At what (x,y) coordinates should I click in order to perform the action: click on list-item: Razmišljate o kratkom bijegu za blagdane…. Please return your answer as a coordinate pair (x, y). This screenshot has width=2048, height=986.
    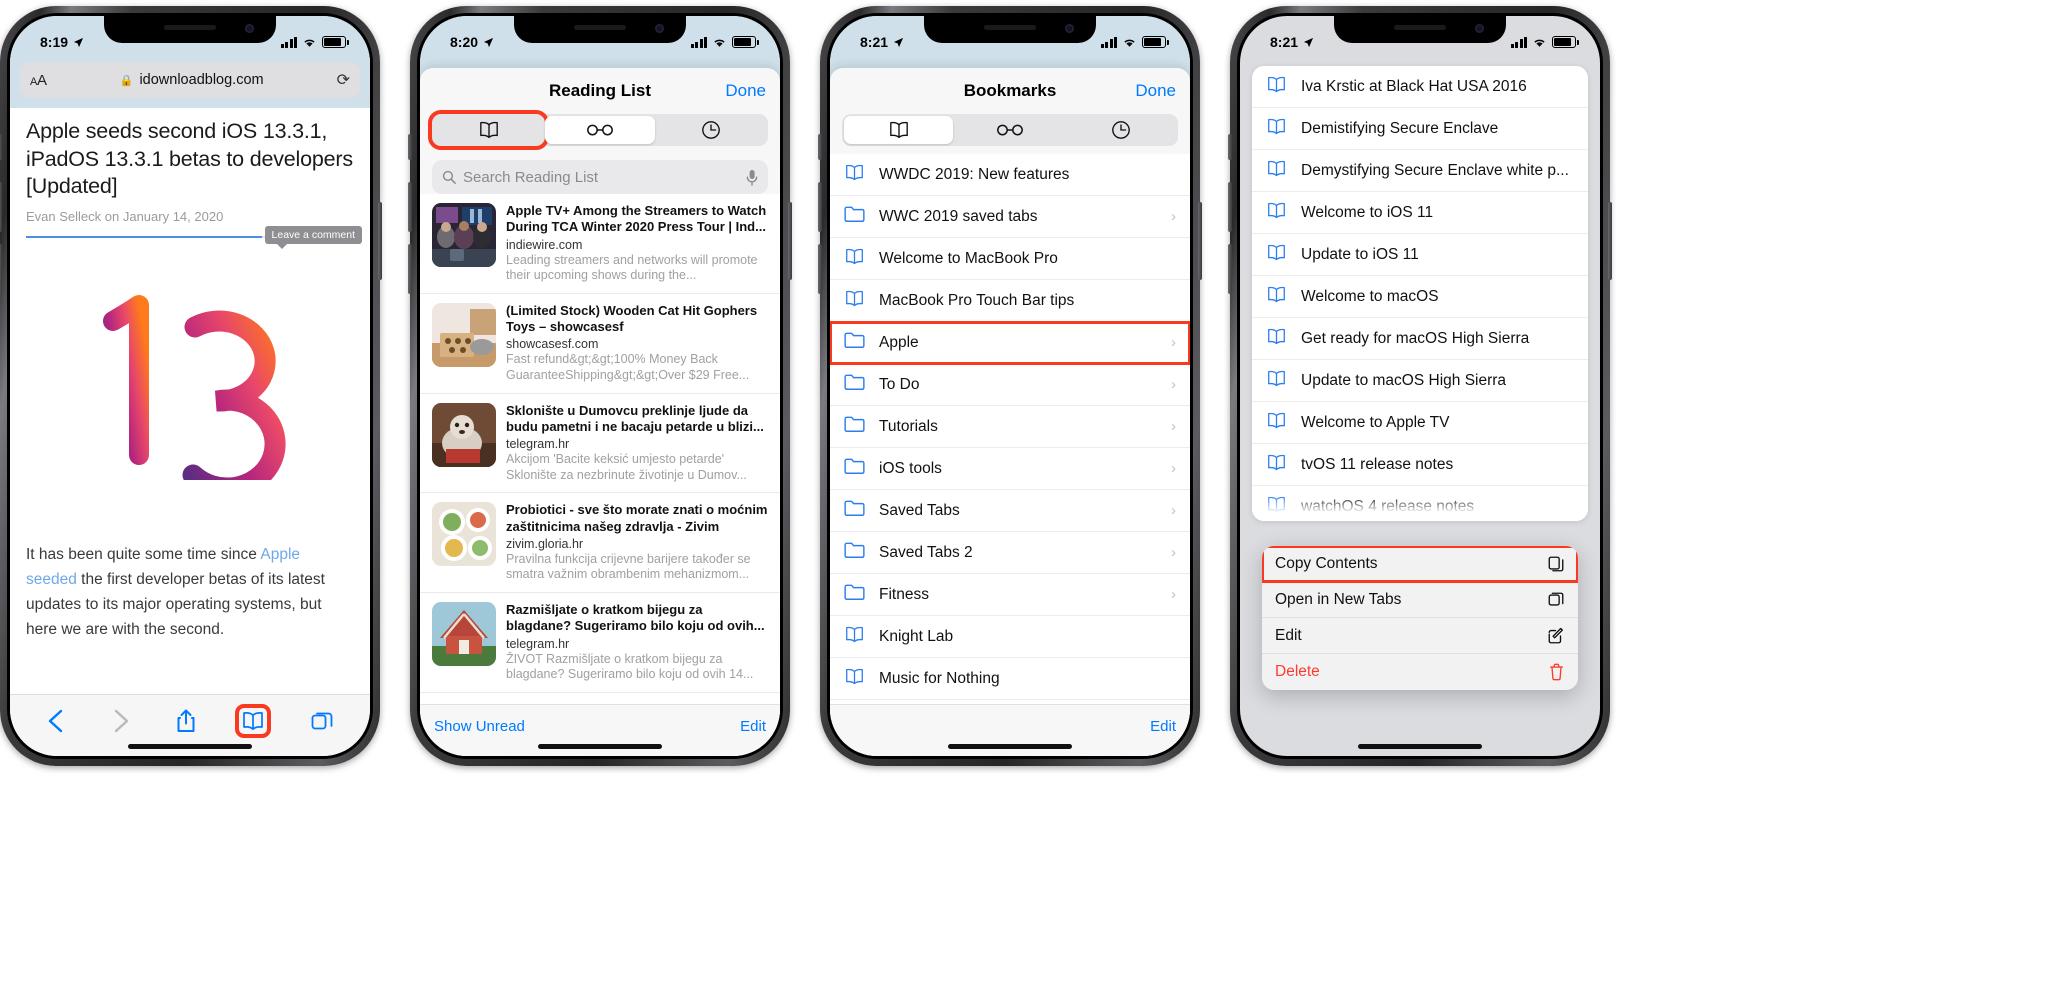
    Looking at the image, I should click on (600, 643).